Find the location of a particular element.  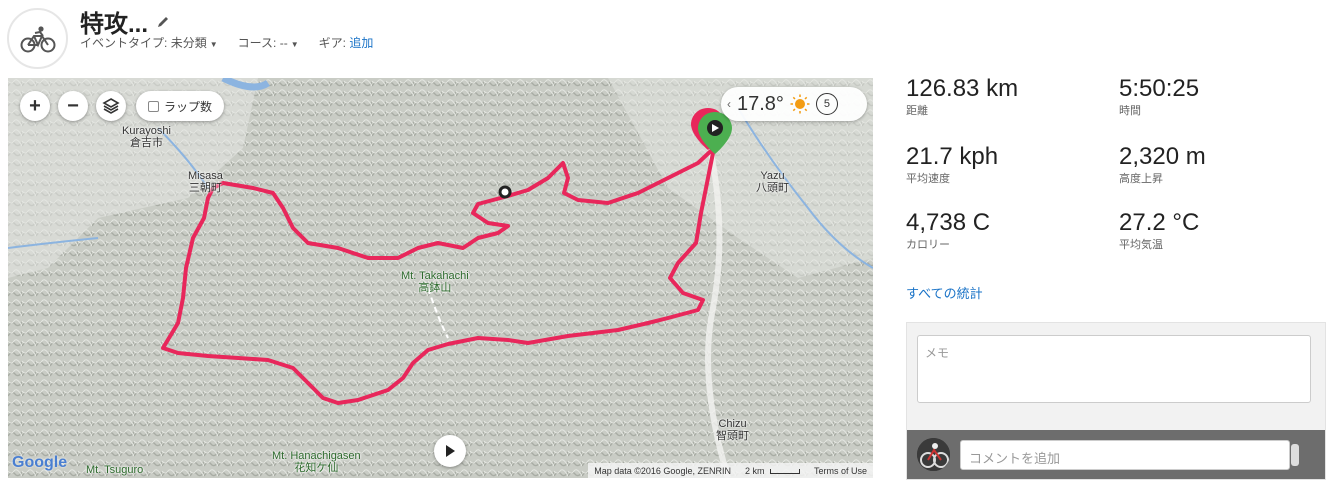

zoom-in-button: + is located at coordinates (35, 106).